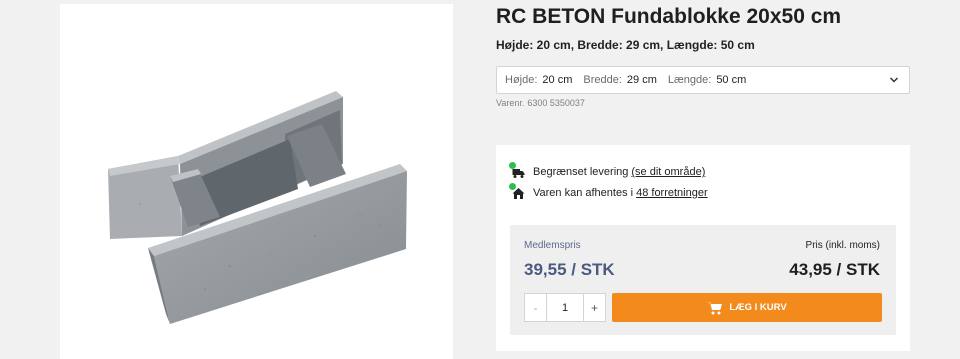 This screenshot has height=359, width=960. I want to click on delivery-info: Begrænset levering (se dit område), so click(607, 170).